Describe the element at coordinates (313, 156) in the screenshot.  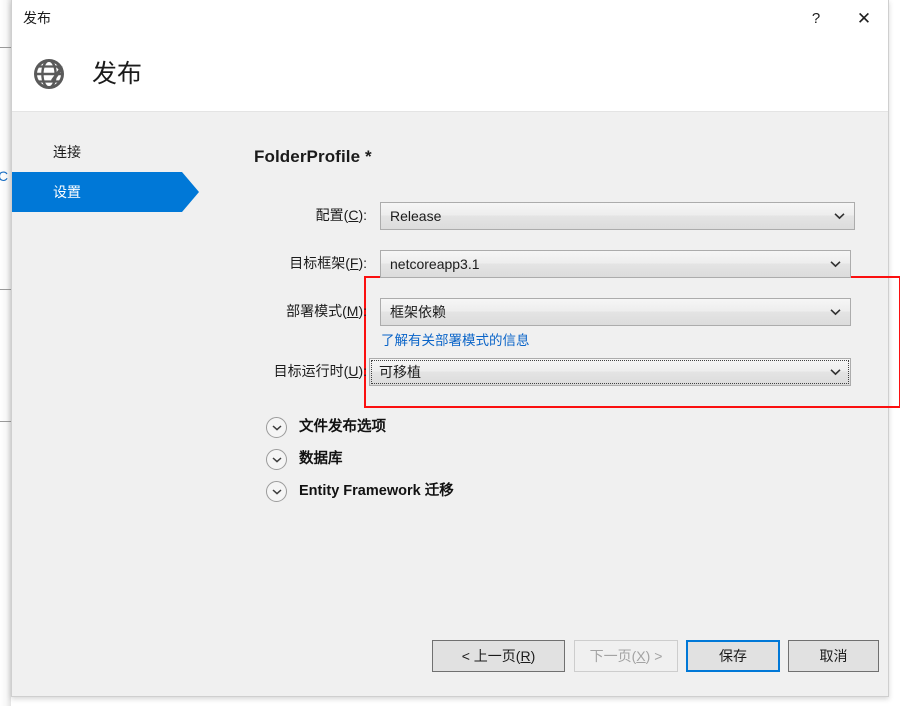
I see `profile-title: FolderProfile *` at that location.